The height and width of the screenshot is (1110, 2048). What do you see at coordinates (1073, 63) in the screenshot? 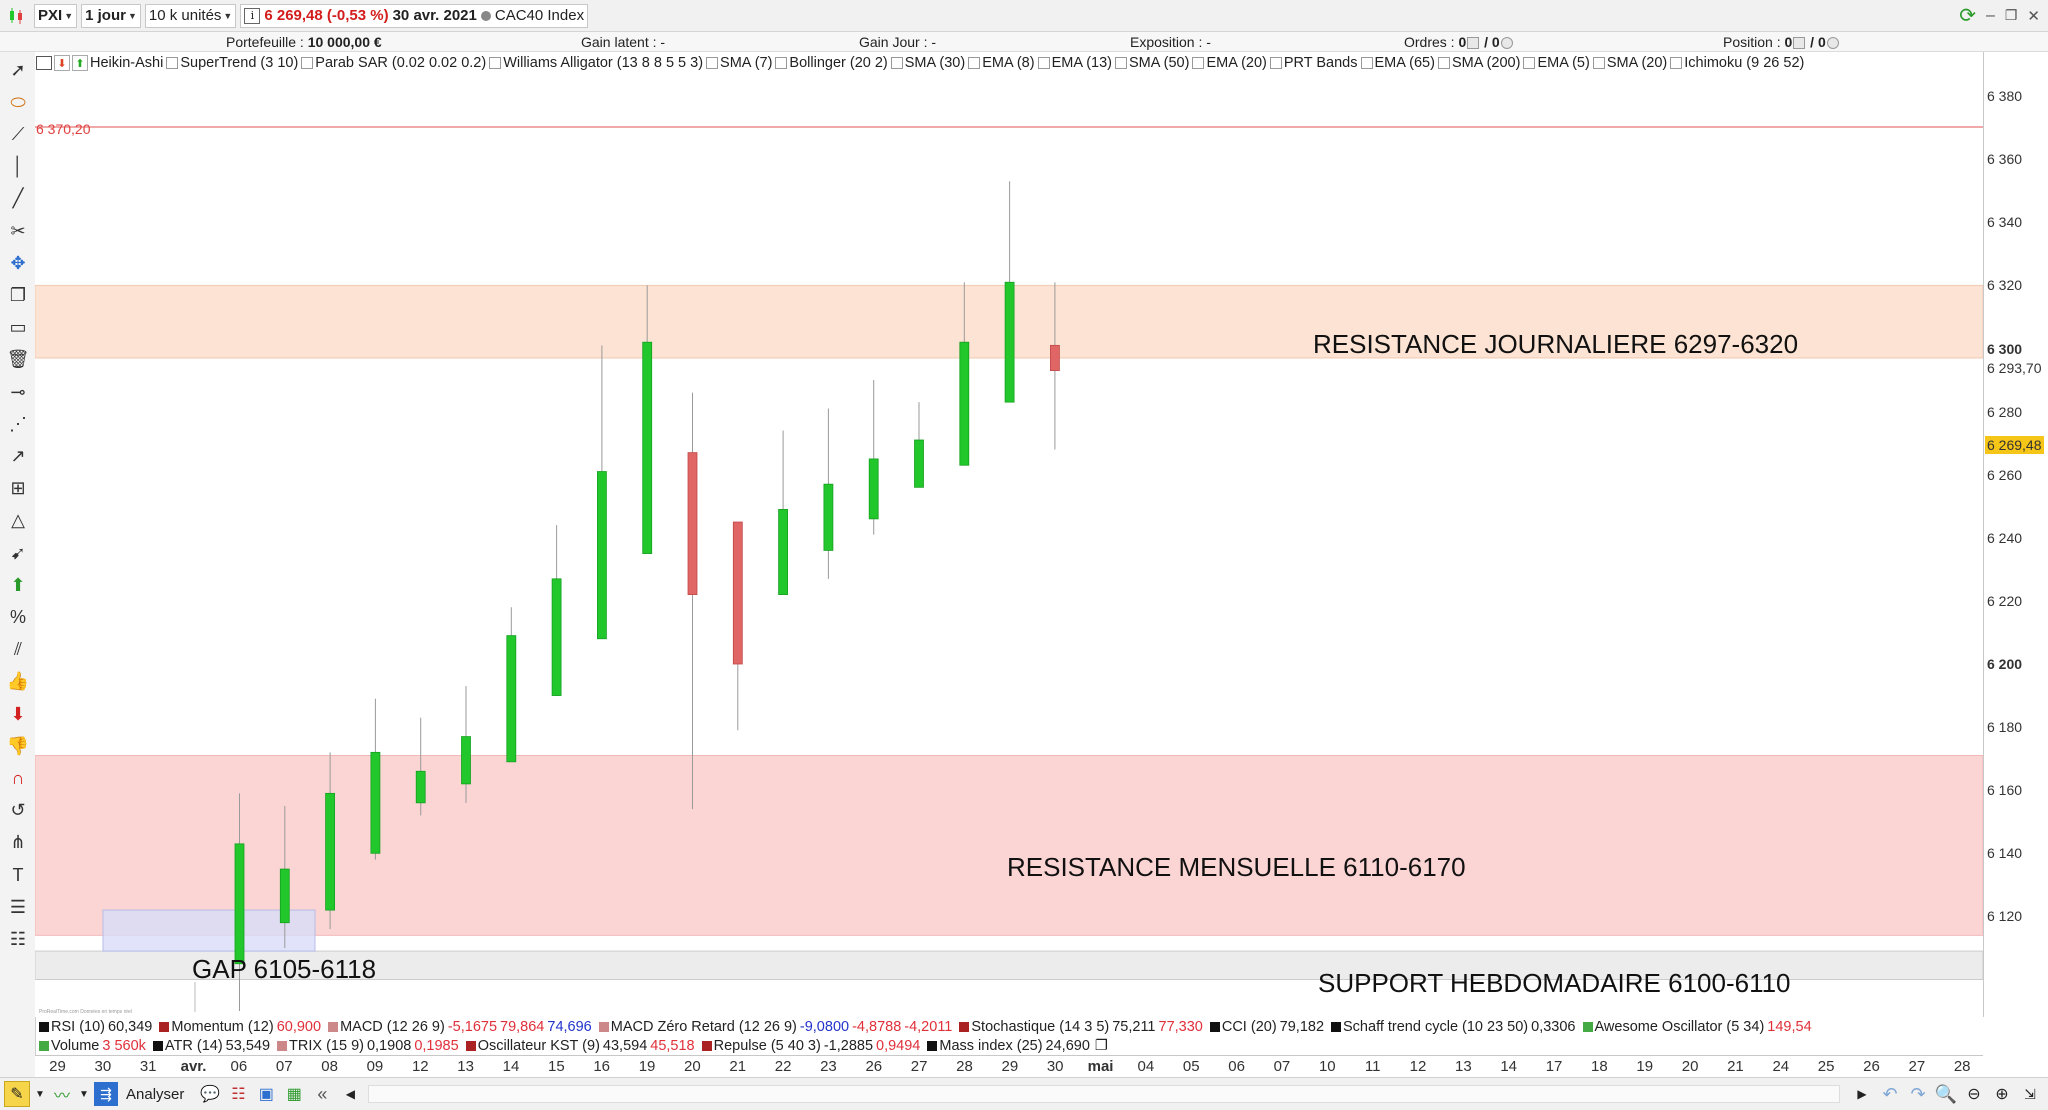
I see `overlay-indicator-toggle: EMA (13)` at bounding box center [1073, 63].